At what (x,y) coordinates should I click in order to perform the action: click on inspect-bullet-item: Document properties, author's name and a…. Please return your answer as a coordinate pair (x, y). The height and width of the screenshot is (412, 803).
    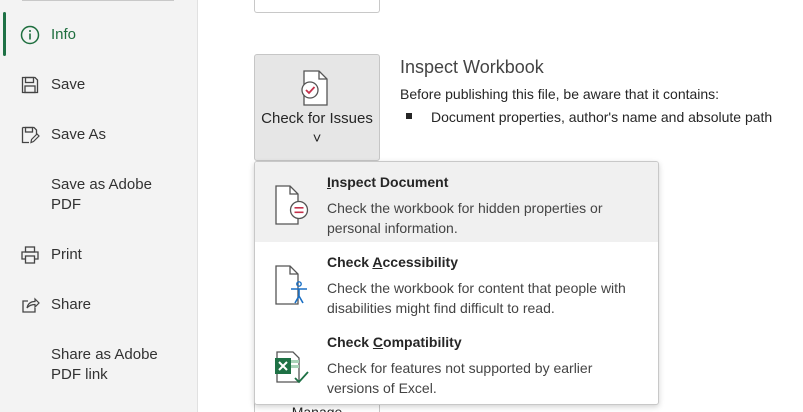
    Looking at the image, I should click on (602, 117).